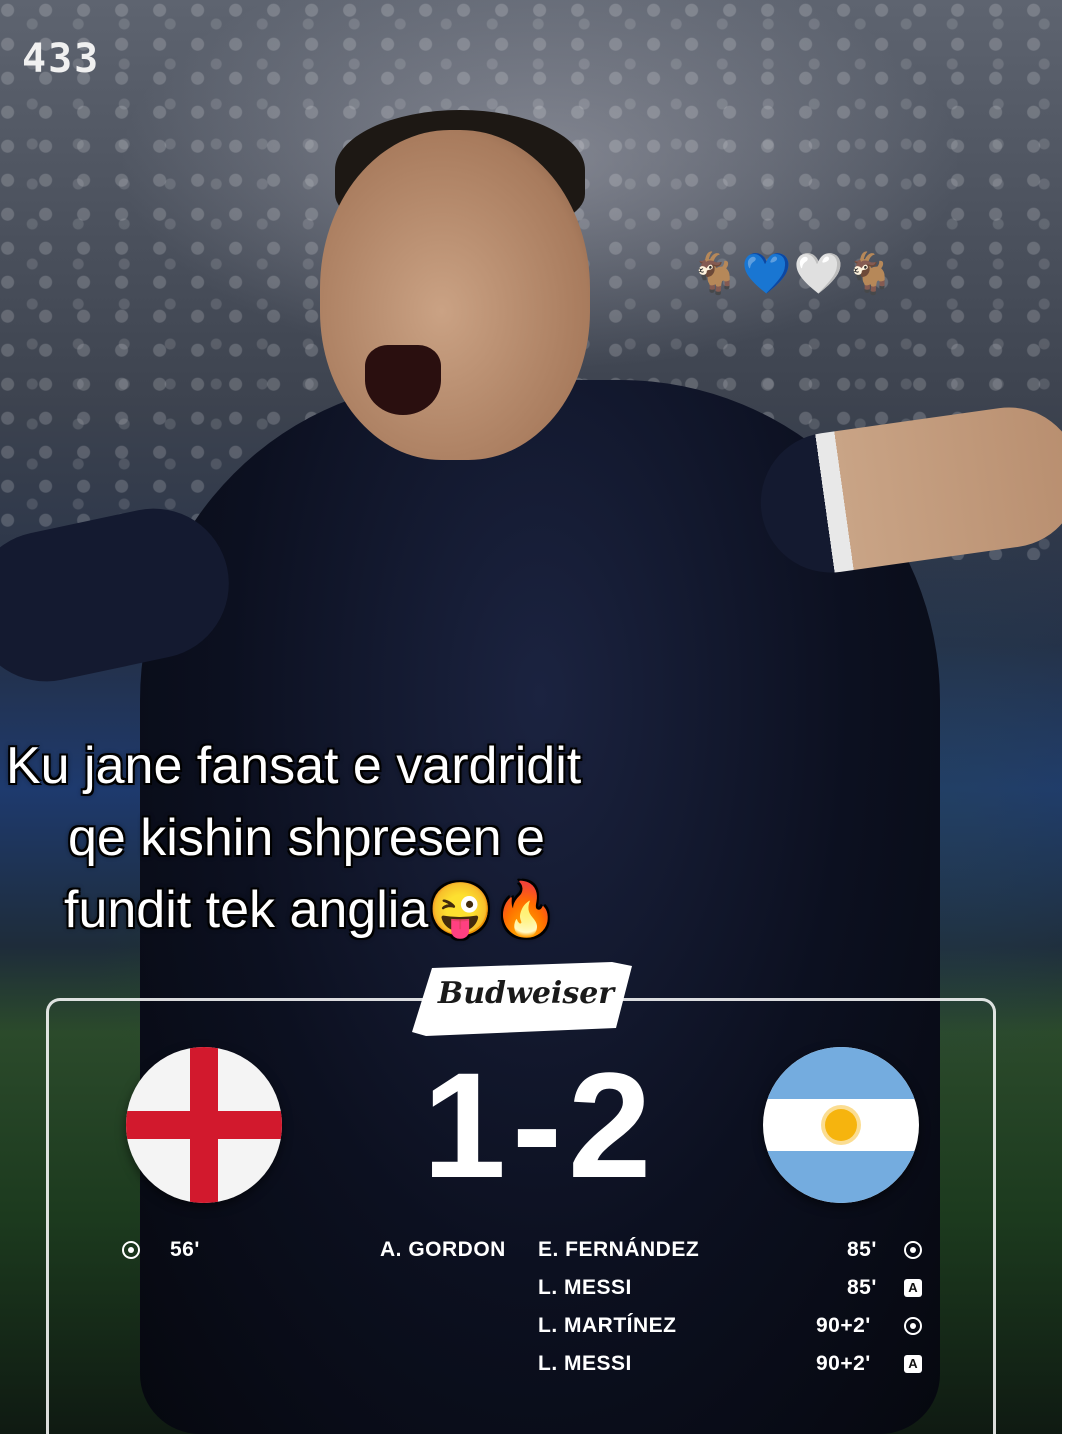 The height and width of the screenshot is (1434, 1080). I want to click on caption-line-2: qe kishin shpresen e, so click(306, 838).